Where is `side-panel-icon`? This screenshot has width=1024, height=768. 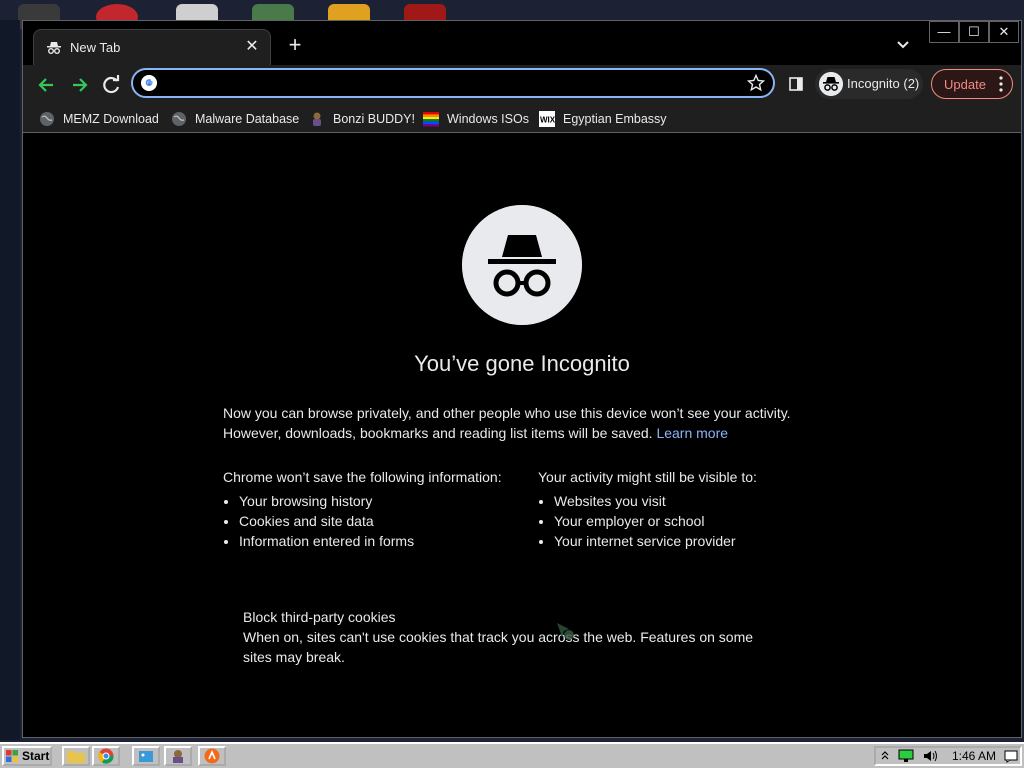
side-panel-icon is located at coordinates (796, 84).